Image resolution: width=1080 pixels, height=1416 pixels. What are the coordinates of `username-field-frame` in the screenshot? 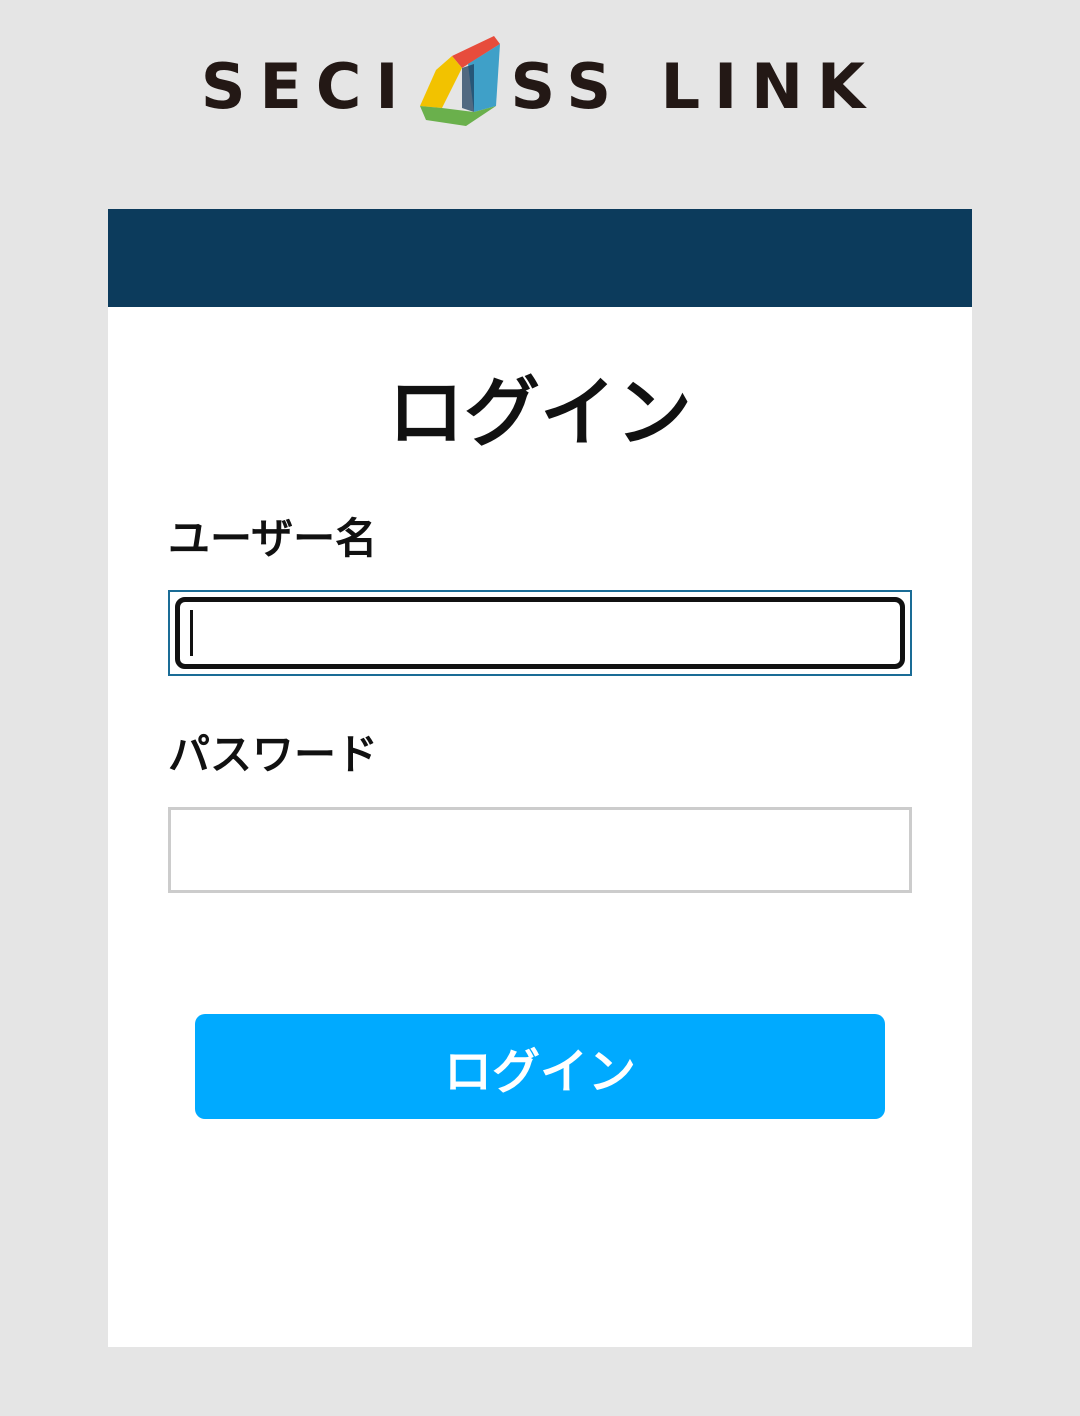 It's located at (540, 633).